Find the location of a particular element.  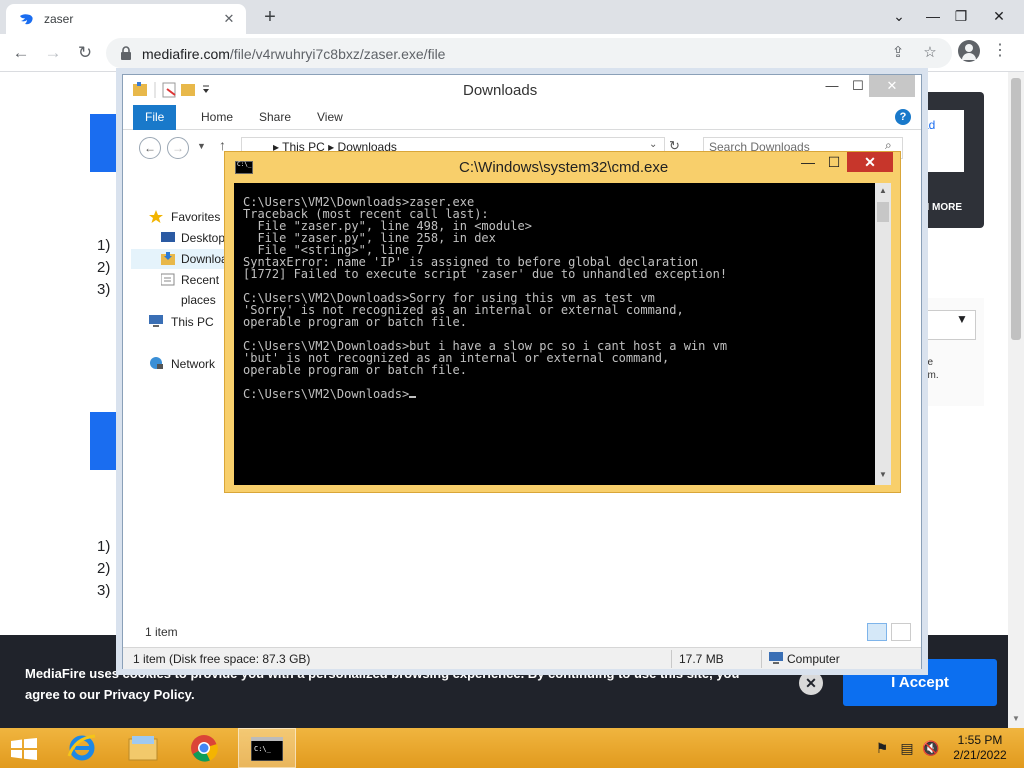

clock-time: 1:55 PM is located at coordinates (980, 740).